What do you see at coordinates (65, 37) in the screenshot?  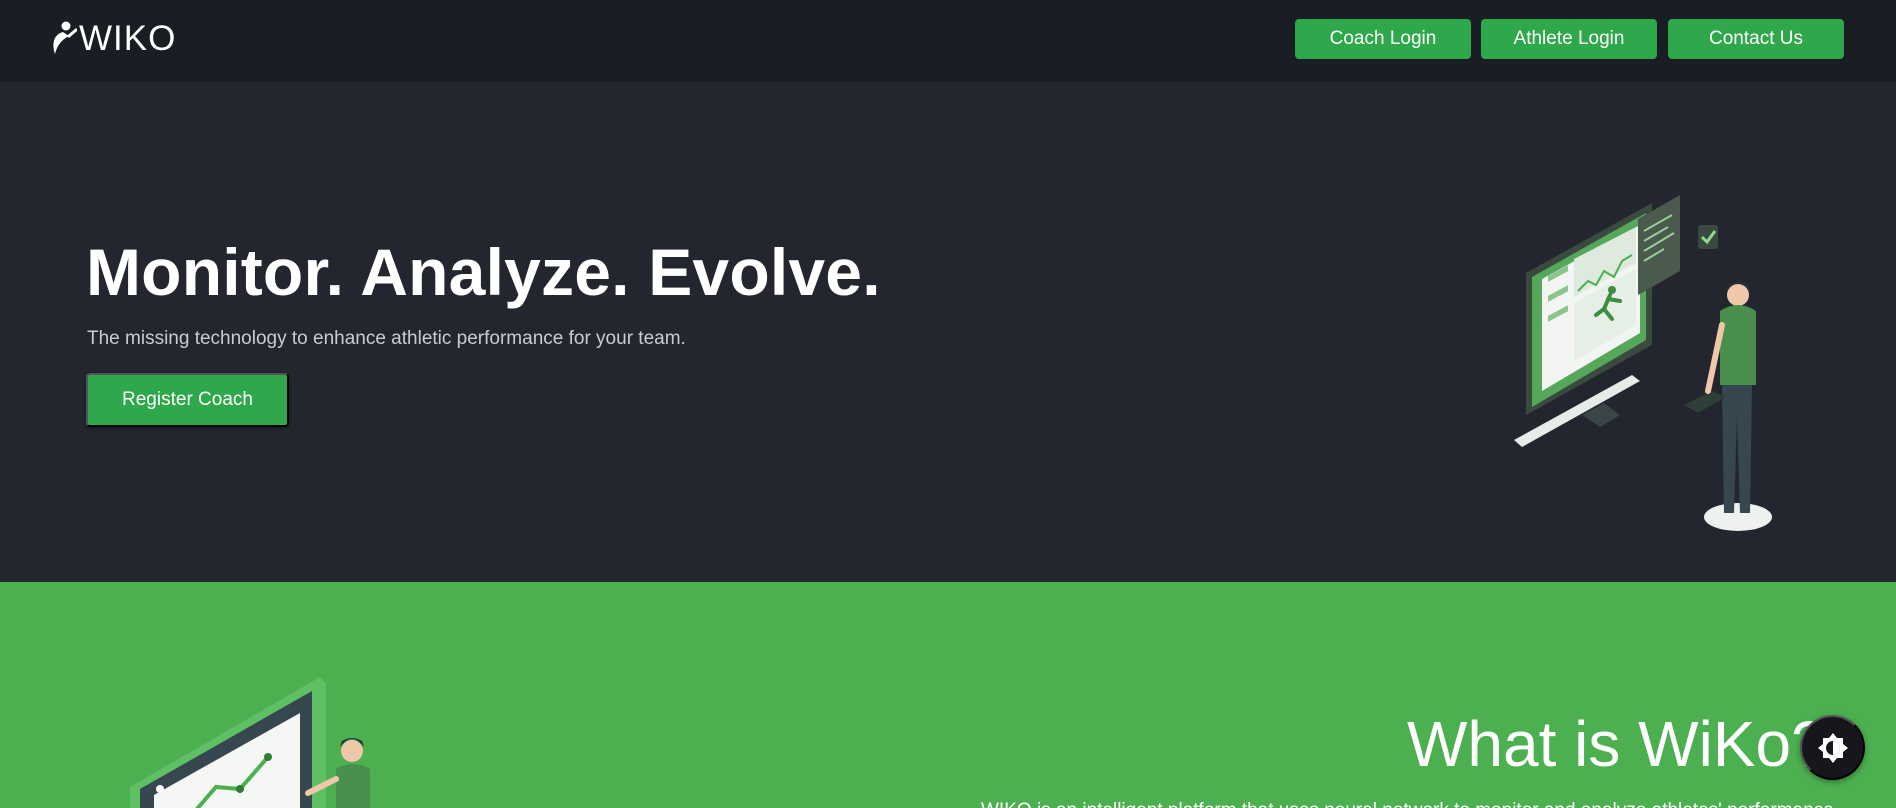 I see `athlete-logo-icon` at bounding box center [65, 37].